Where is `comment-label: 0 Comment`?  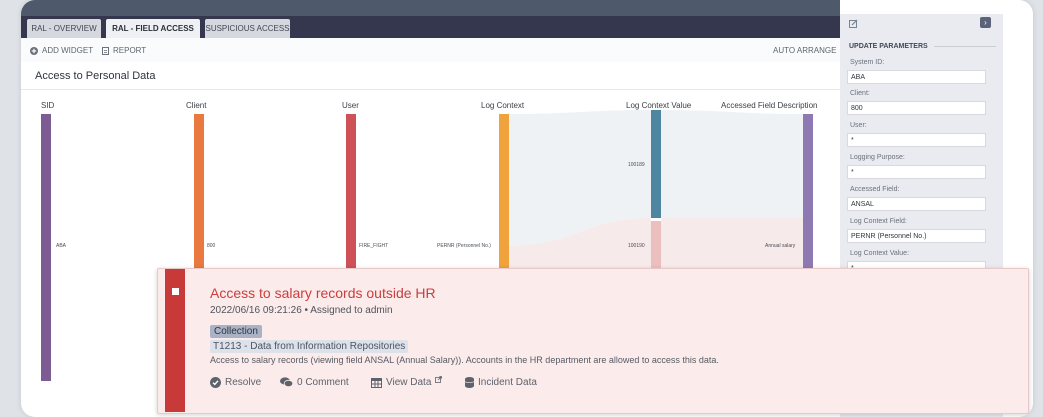
comment-label: 0 Comment is located at coordinates (323, 382).